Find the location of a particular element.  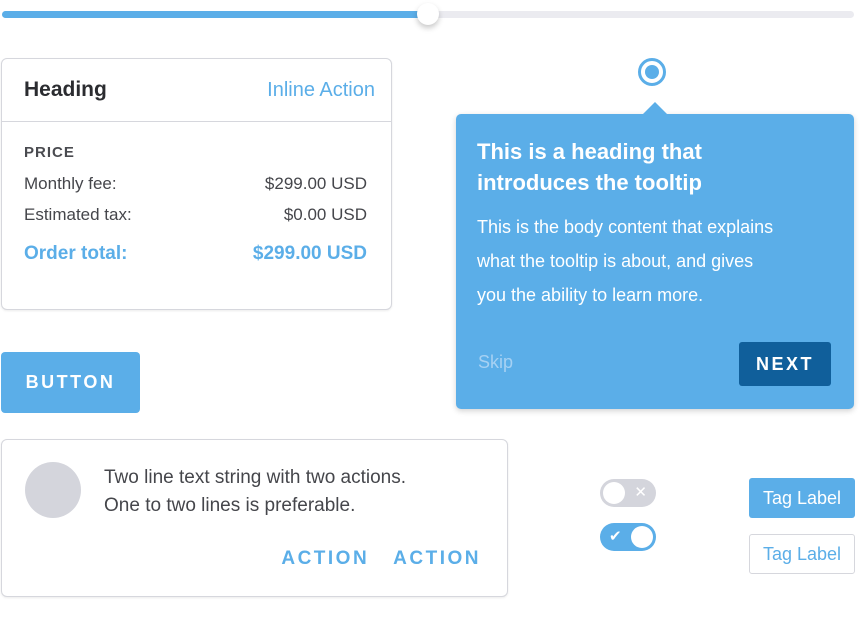

slider-fill is located at coordinates (215, 14).